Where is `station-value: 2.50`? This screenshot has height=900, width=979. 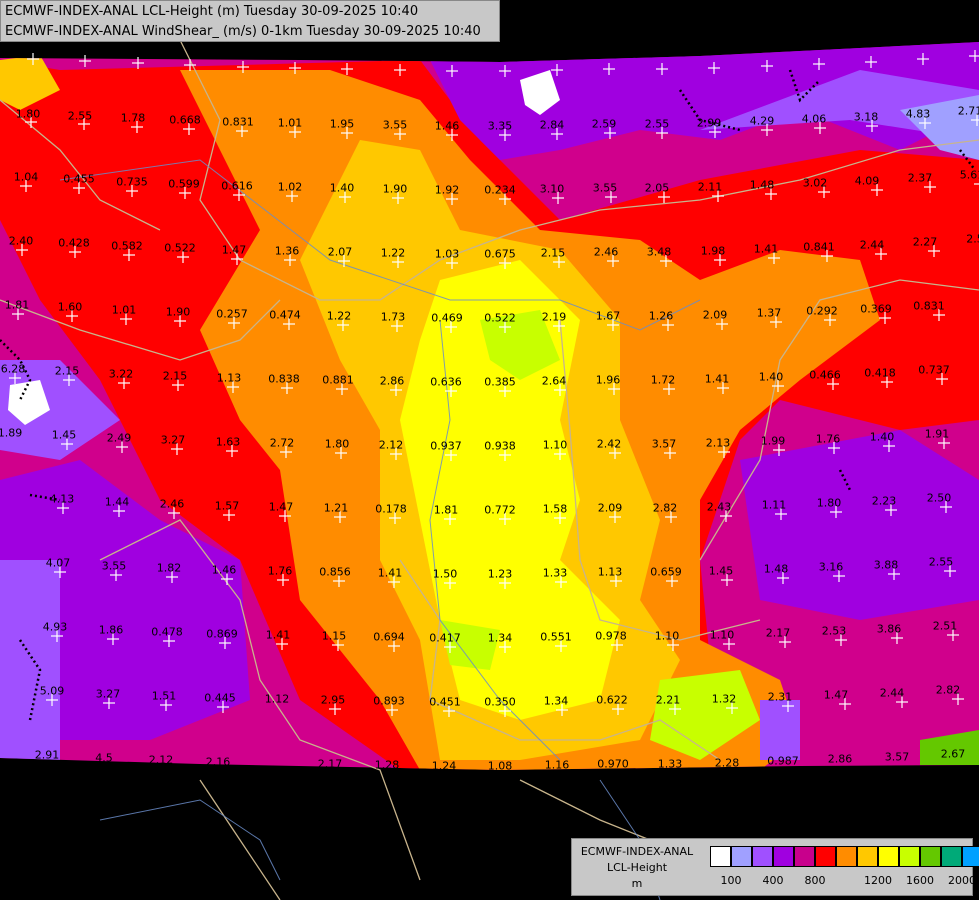
station-value: 2.50 is located at coordinates (939, 498).